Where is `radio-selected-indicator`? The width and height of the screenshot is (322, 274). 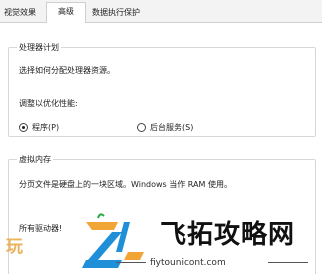
radio-selected-indicator is located at coordinates (23, 127).